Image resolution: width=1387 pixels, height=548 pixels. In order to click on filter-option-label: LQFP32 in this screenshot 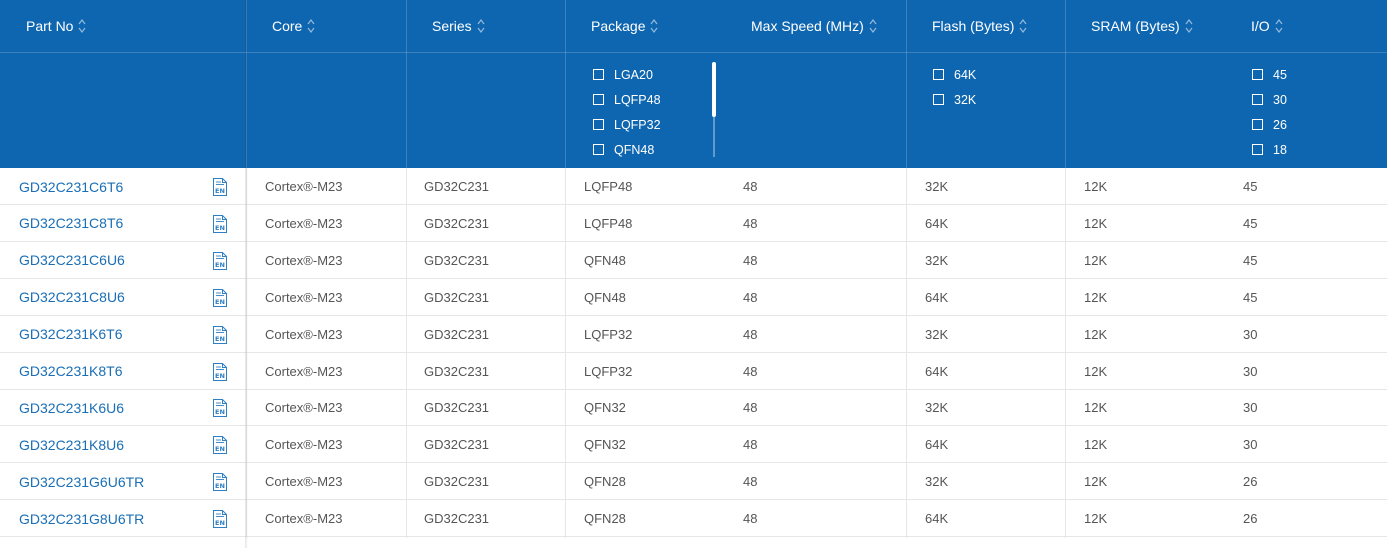, I will do `click(637, 124)`.